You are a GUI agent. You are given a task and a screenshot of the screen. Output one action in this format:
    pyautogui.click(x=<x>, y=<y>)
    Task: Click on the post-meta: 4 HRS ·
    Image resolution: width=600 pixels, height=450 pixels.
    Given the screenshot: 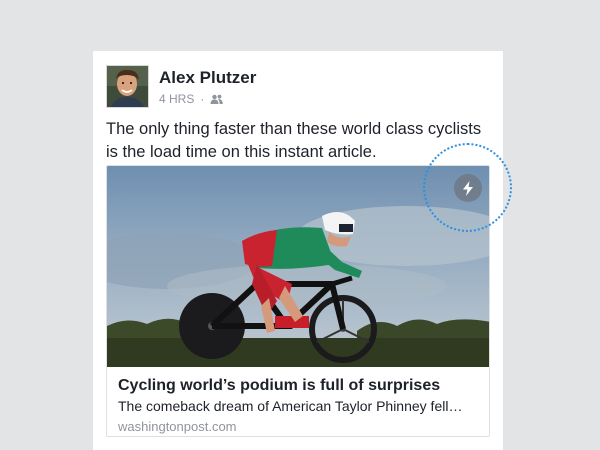 What is the action you would take?
    pyautogui.click(x=191, y=99)
    